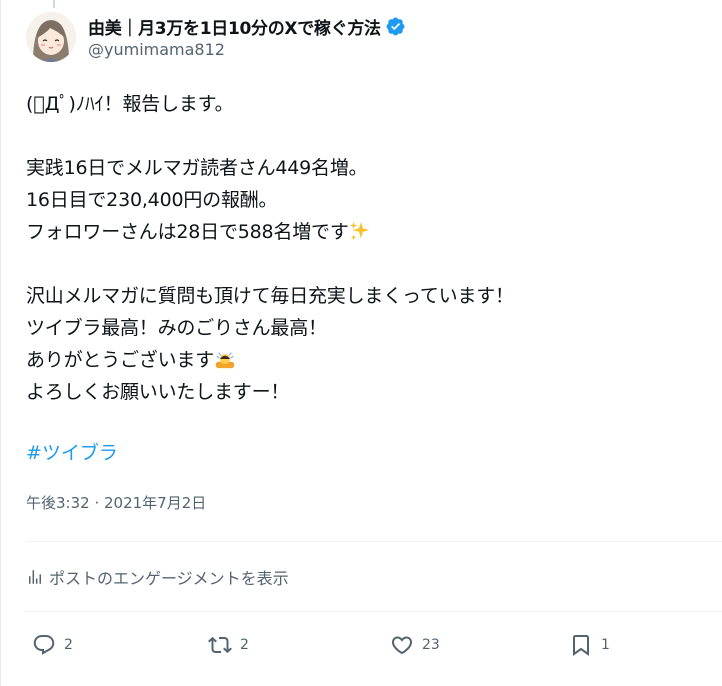 This screenshot has height=686, width=722. Describe the element at coordinates (415, 645) in the screenshot. I see `like-button: 23` at that location.